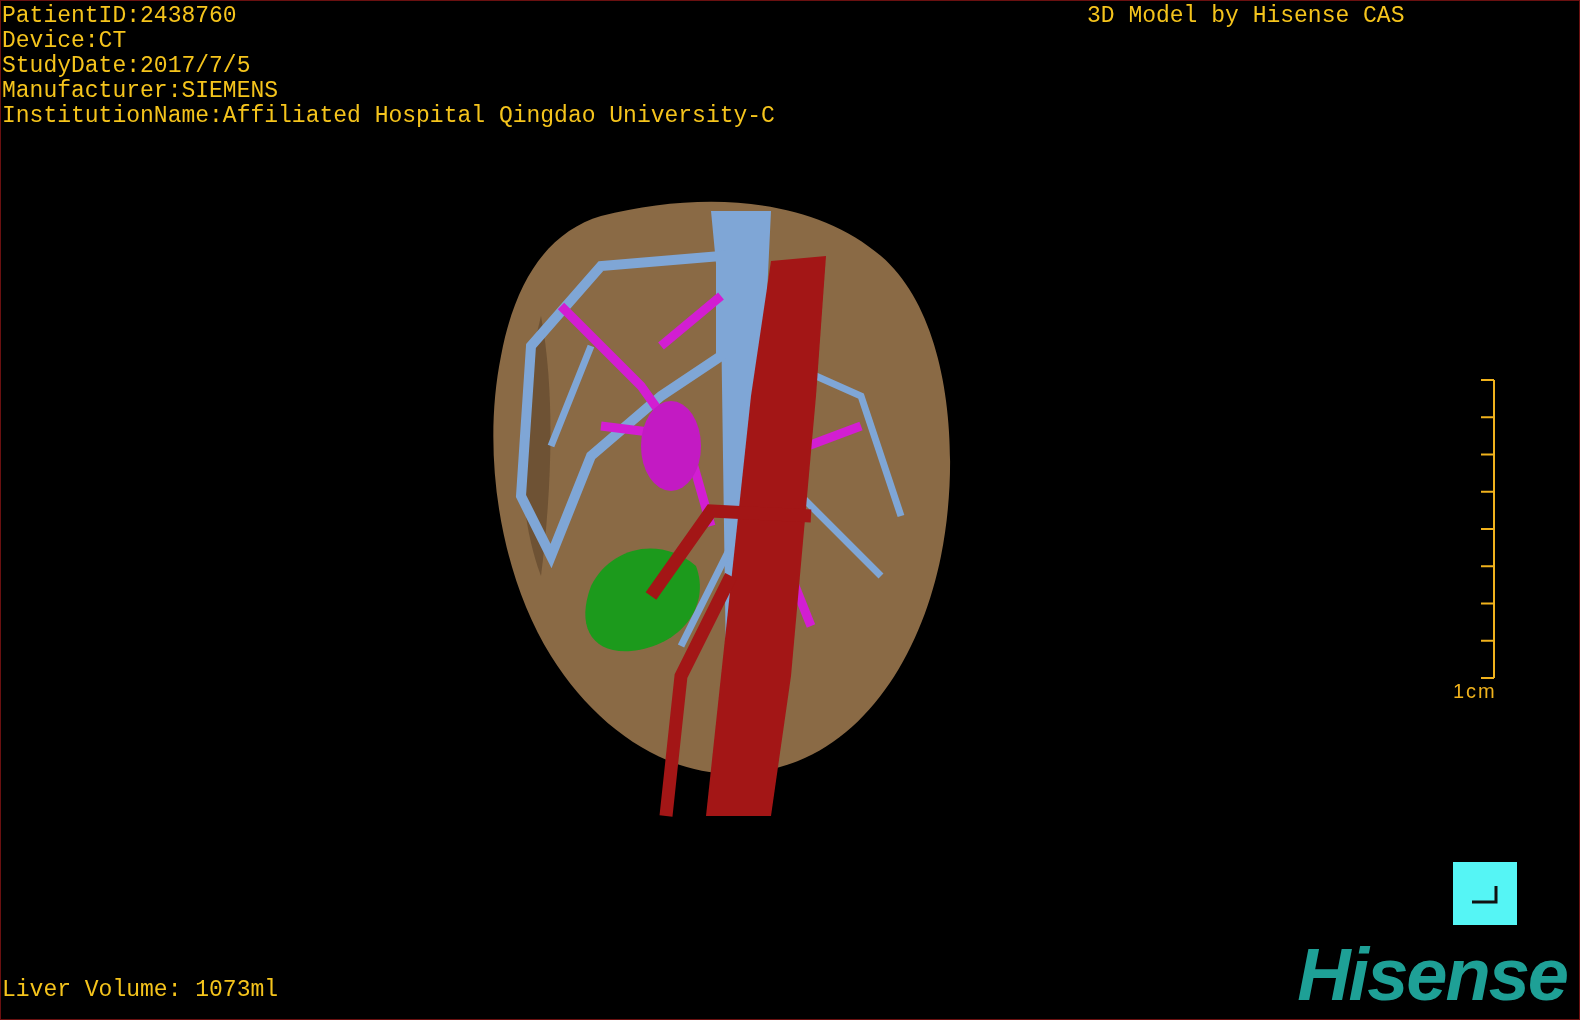 This screenshot has height=1020, width=1580. What do you see at coordinates (141, 91) in the screenshot?
I see `patient-info-text: Manufacturer:SIEMENS` at bounding box center [141, 91].